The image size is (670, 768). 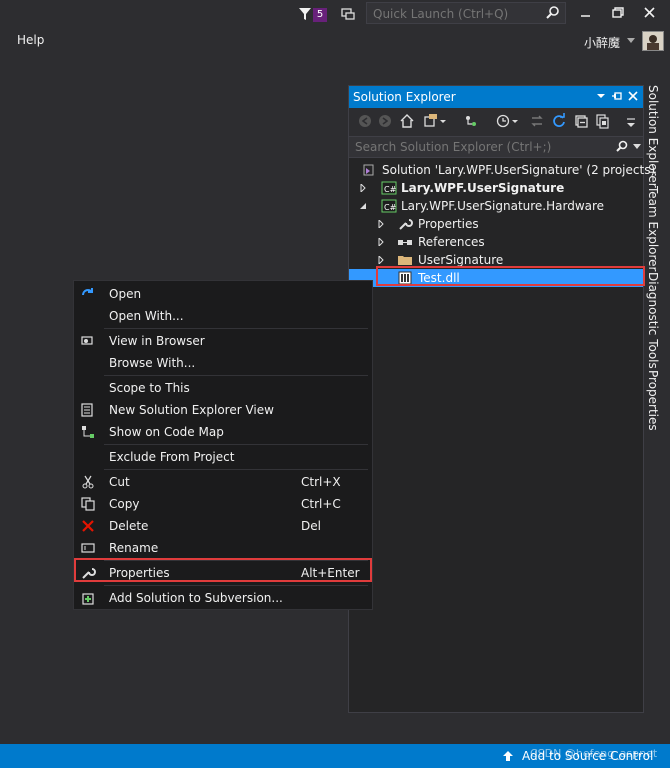 What do you see at coordinates (496, 242) in the screenshot?
I see `tree-item-references: References` at bounding box center [496, 242].